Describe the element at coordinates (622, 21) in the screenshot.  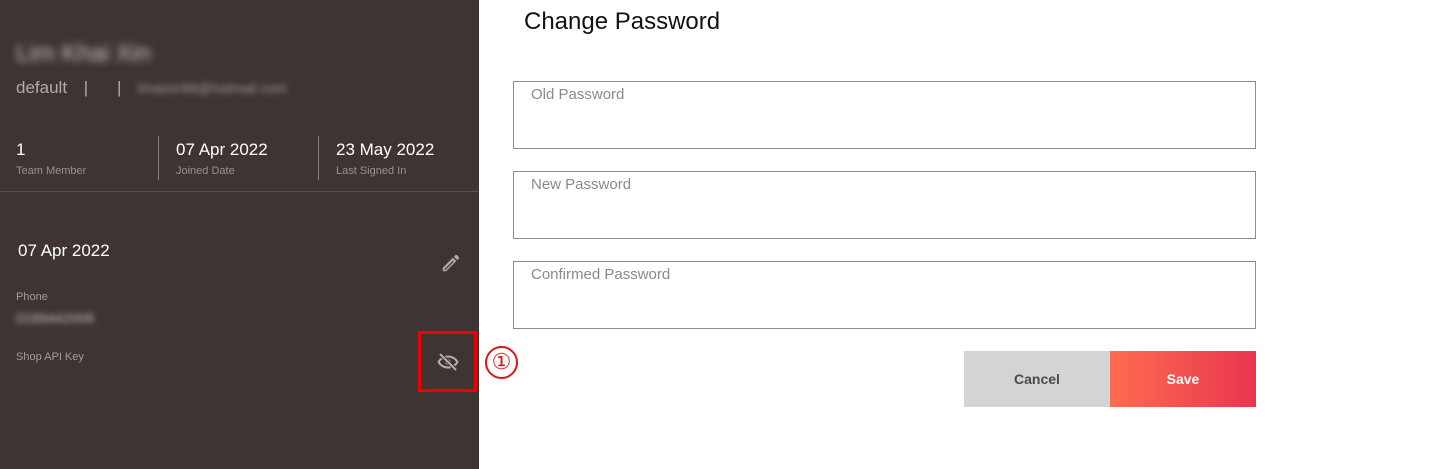
I see `page-title: Change Password` at that location.